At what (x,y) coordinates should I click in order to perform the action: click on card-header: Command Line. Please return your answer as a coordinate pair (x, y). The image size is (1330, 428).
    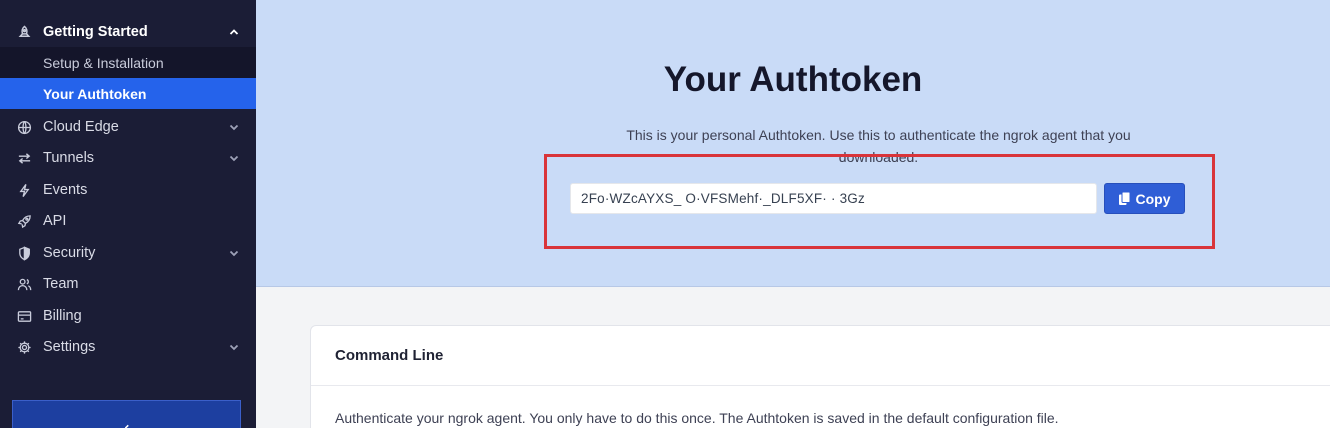
    Looking at the image, I should click on (820, 356).